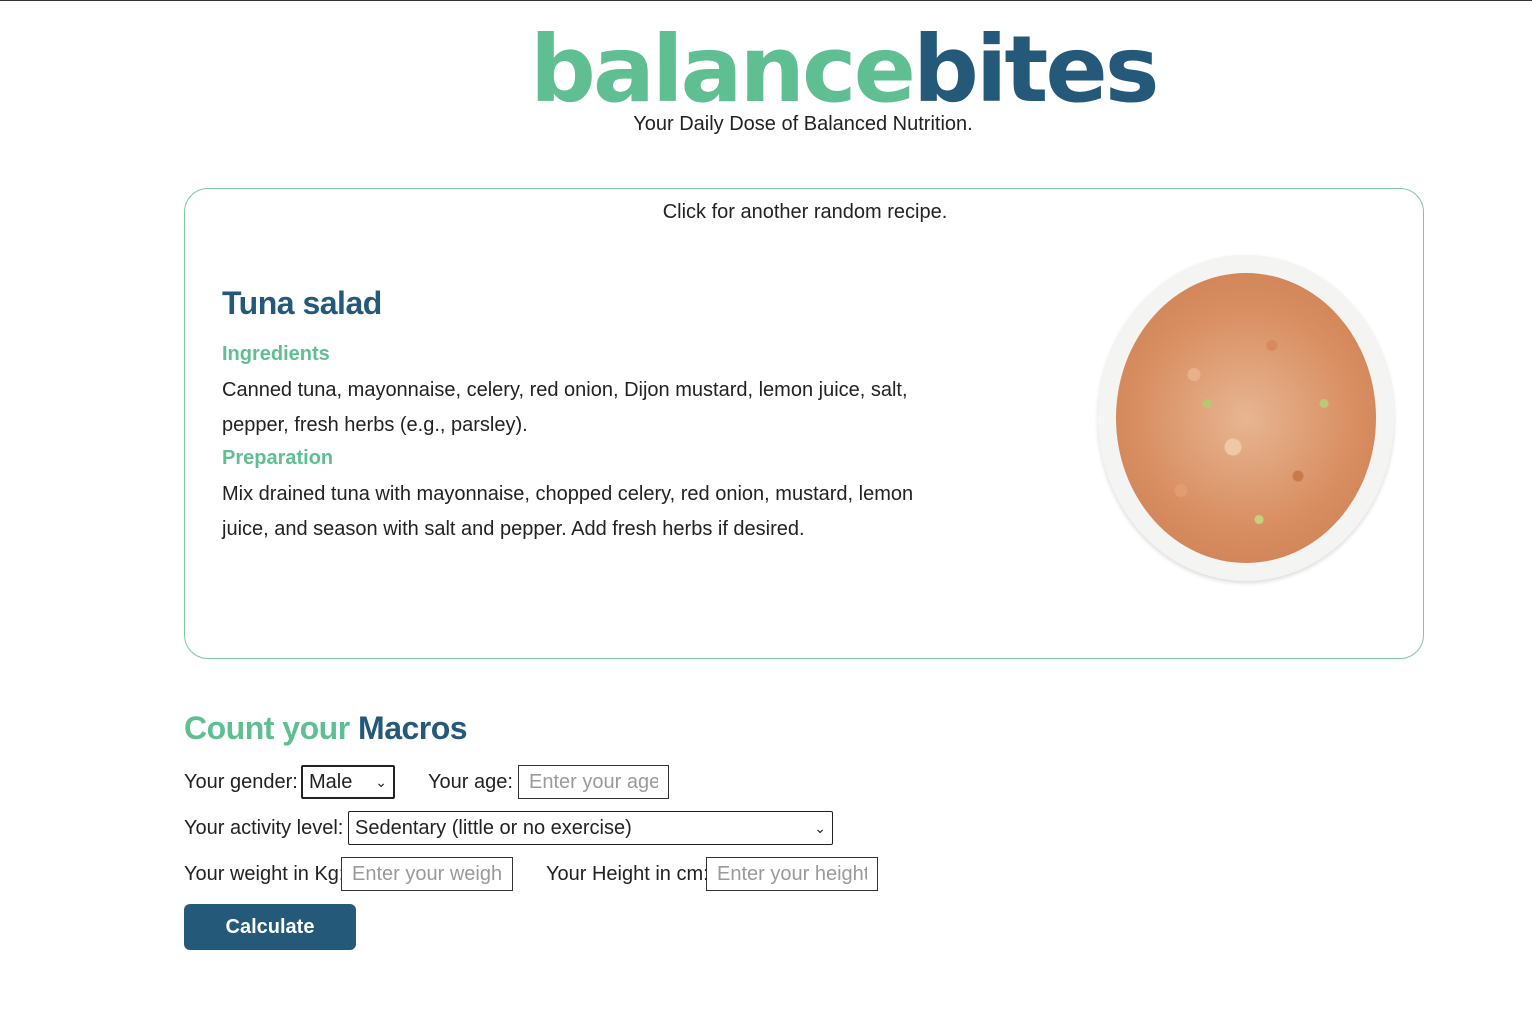 This screenshot has width=1532, height=1021. I want to click on tuna-salad-food, so click(1246, 418).